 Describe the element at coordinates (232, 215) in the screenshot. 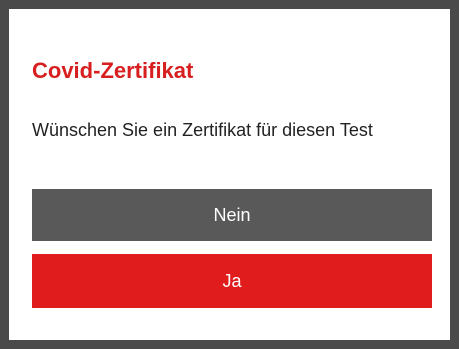

I see `no-button: Nein` at that location.